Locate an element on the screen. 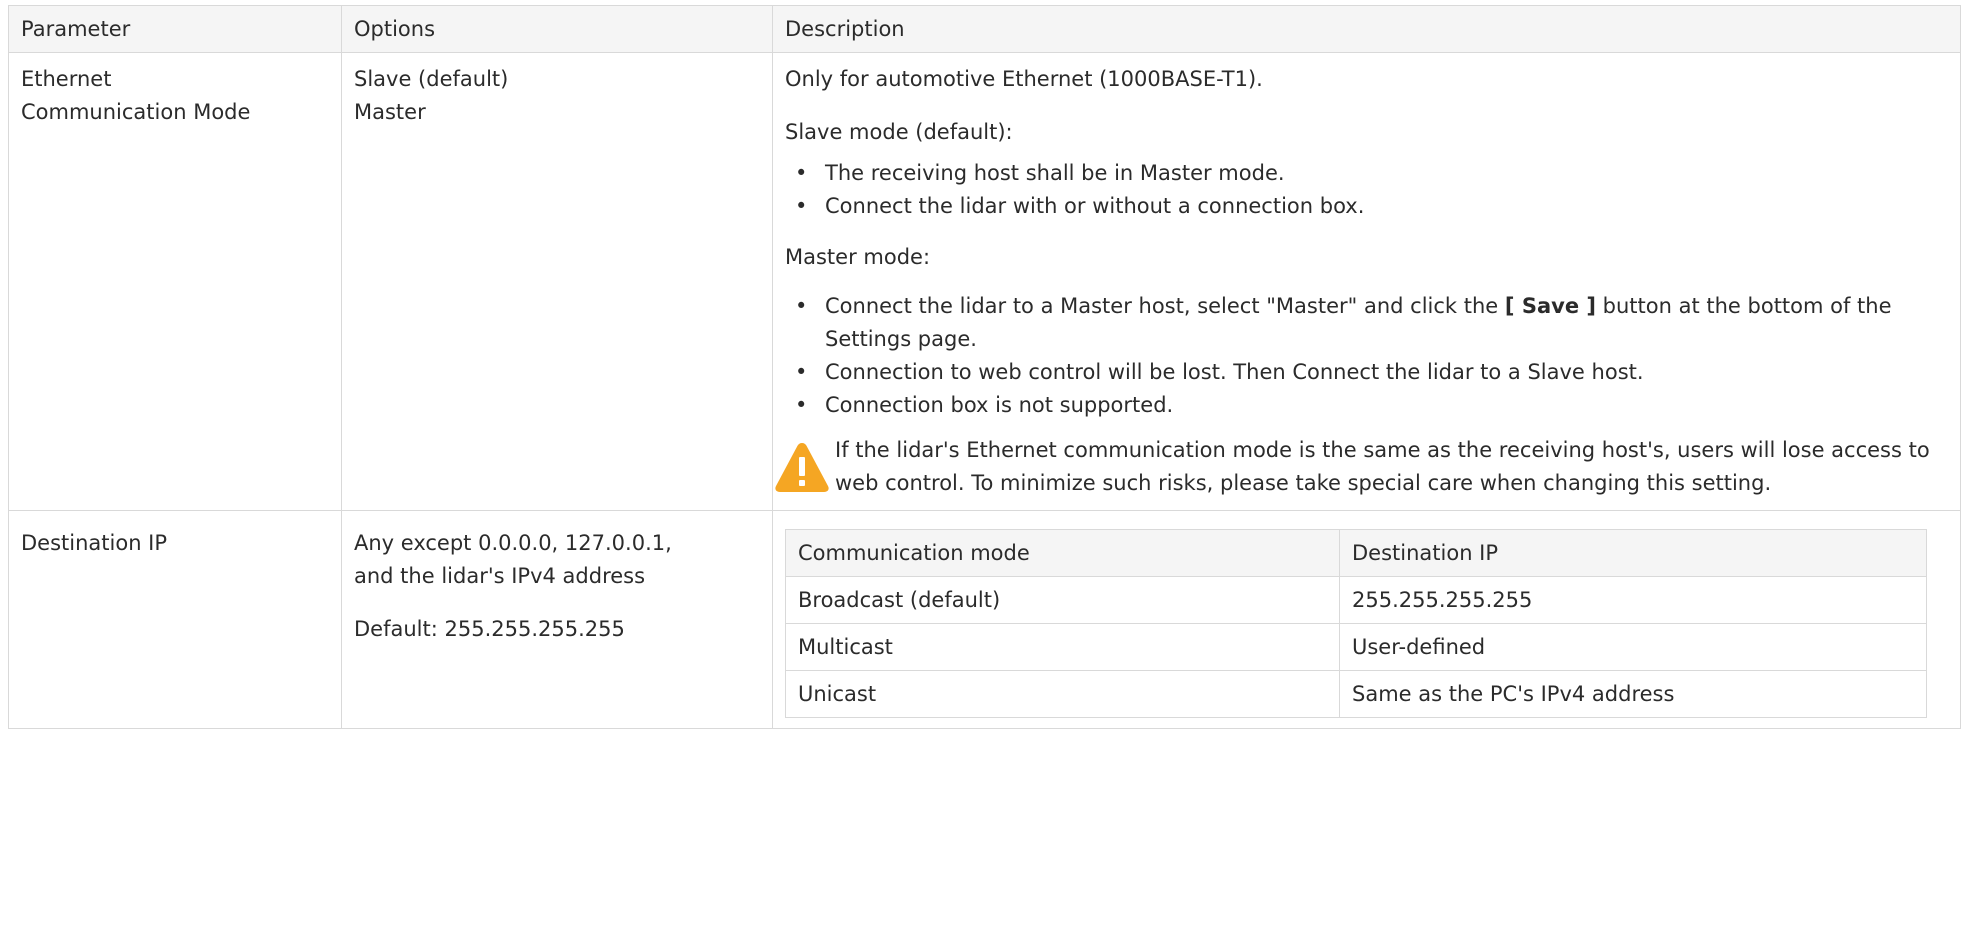 The width and height of the screenshot is (1961, 944). inner-cell-ip: User-defined is located at coordinates (1633, 647).